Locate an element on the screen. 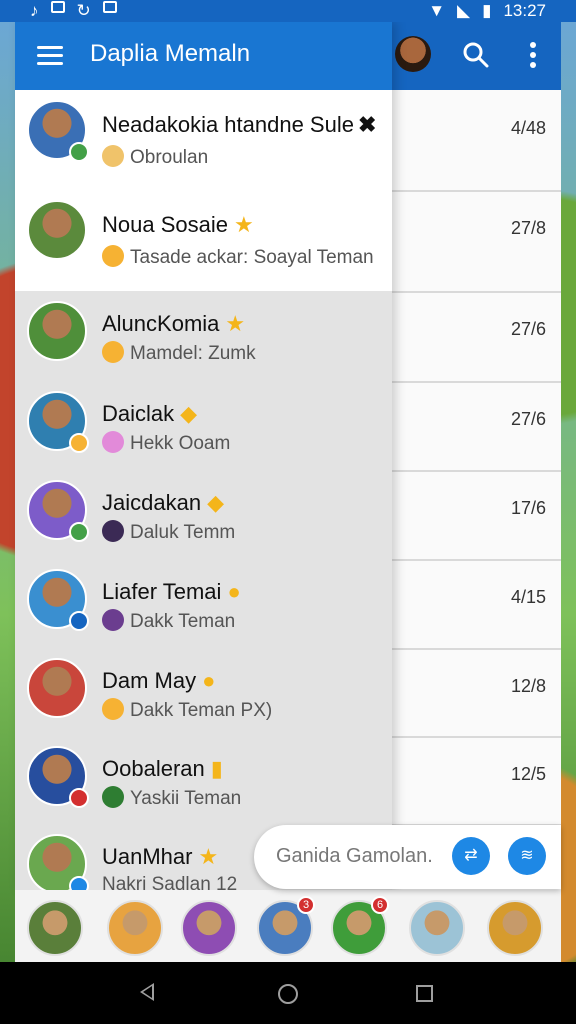  contact-name: Jaicdakan ◆ is located at coordinates (163, 503).